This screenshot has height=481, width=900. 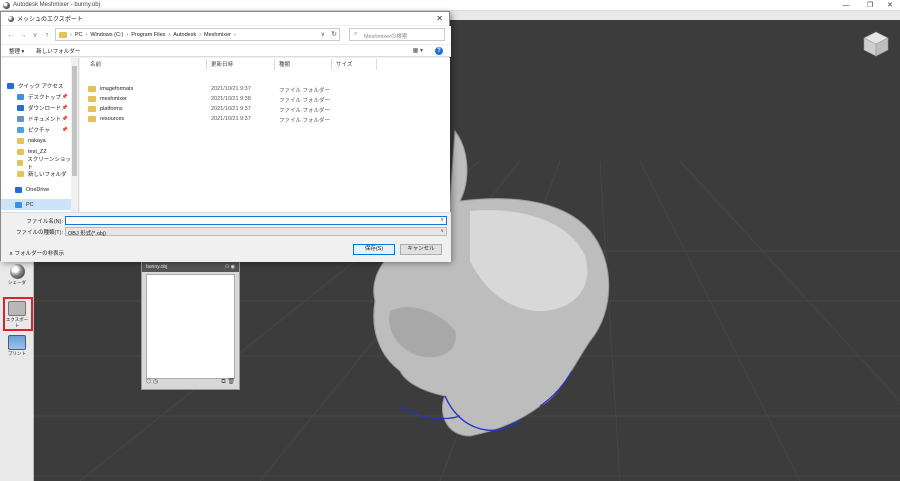 What do you see at coordinates (74, 121) in the screenshot?
I see `nav-scroll-thumb` at bounding box center [74, 121].